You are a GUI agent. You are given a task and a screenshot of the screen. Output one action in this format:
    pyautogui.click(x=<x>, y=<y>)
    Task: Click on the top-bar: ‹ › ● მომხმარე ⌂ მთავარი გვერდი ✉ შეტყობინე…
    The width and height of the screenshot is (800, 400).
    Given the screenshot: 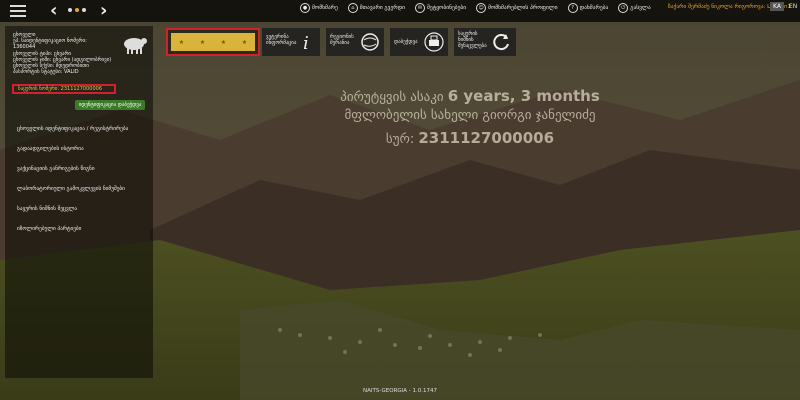 What is the action you would take?
    pyautogui.click(x=400, y=11)
    